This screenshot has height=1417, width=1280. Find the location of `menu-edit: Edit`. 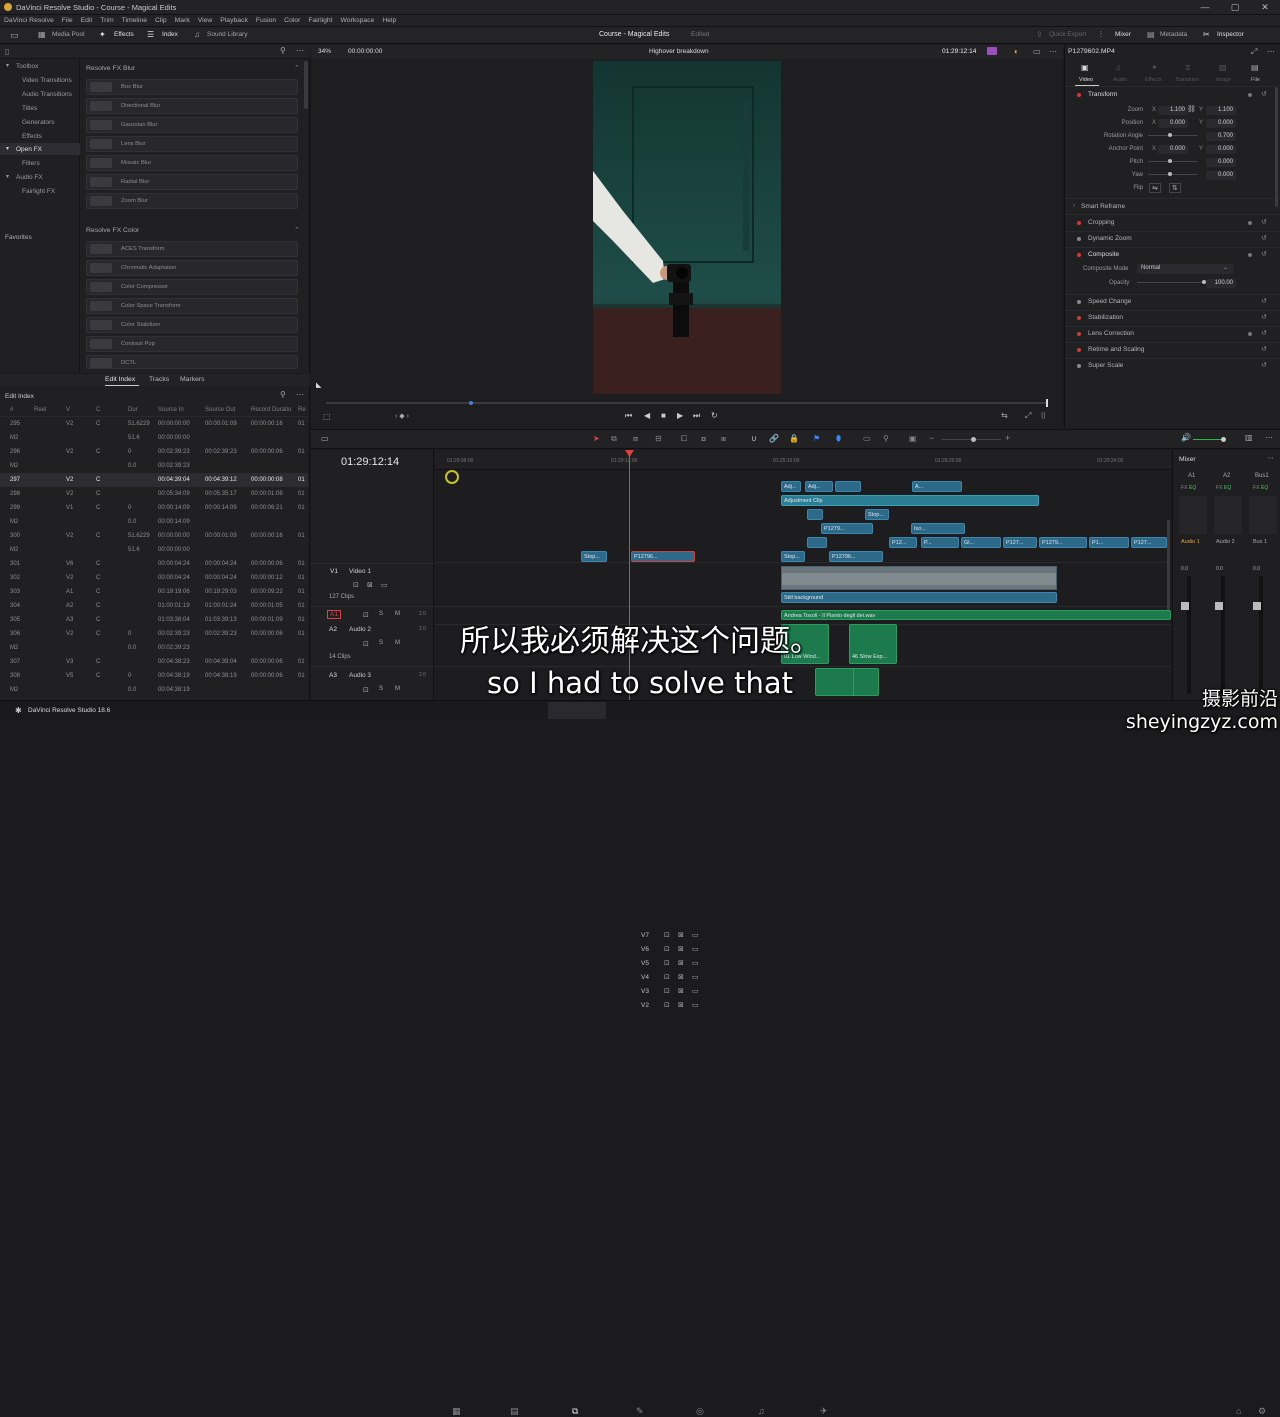

menu-edit: Edit is located at coordinates (87, 21).